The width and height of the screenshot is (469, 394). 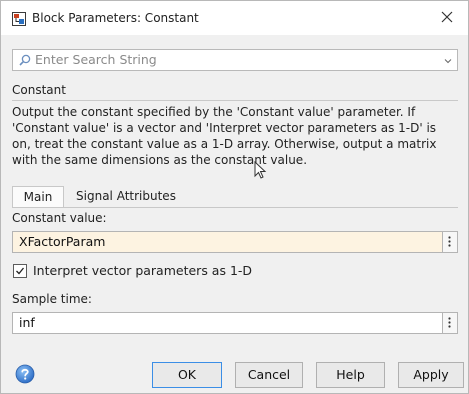 I want to click on constant-value-label: Constant value:, so click(x=59, y=218).